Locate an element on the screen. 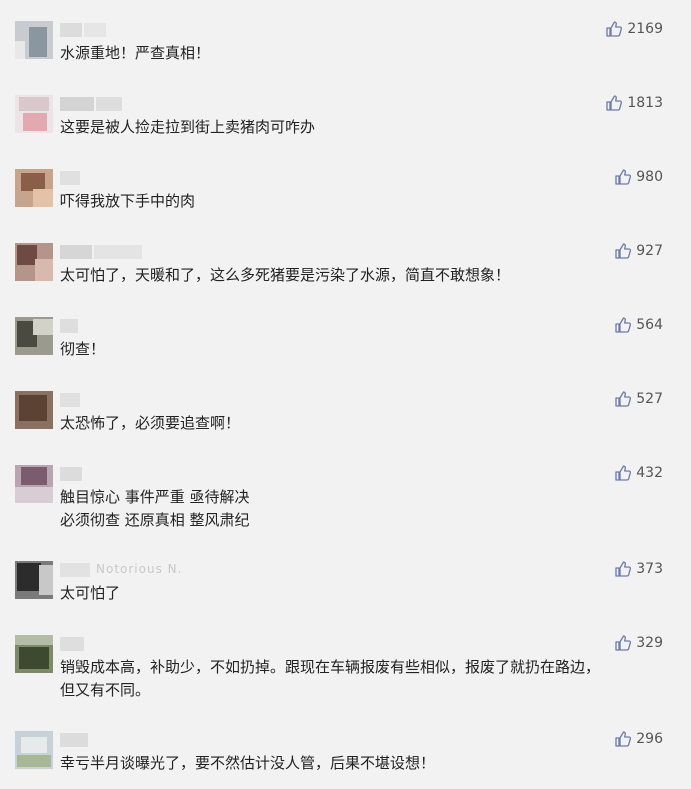 Image resolution: width=691 pixels, height=789 pixels. comment-text: 彻查！ is located at coordinates (83, 349).